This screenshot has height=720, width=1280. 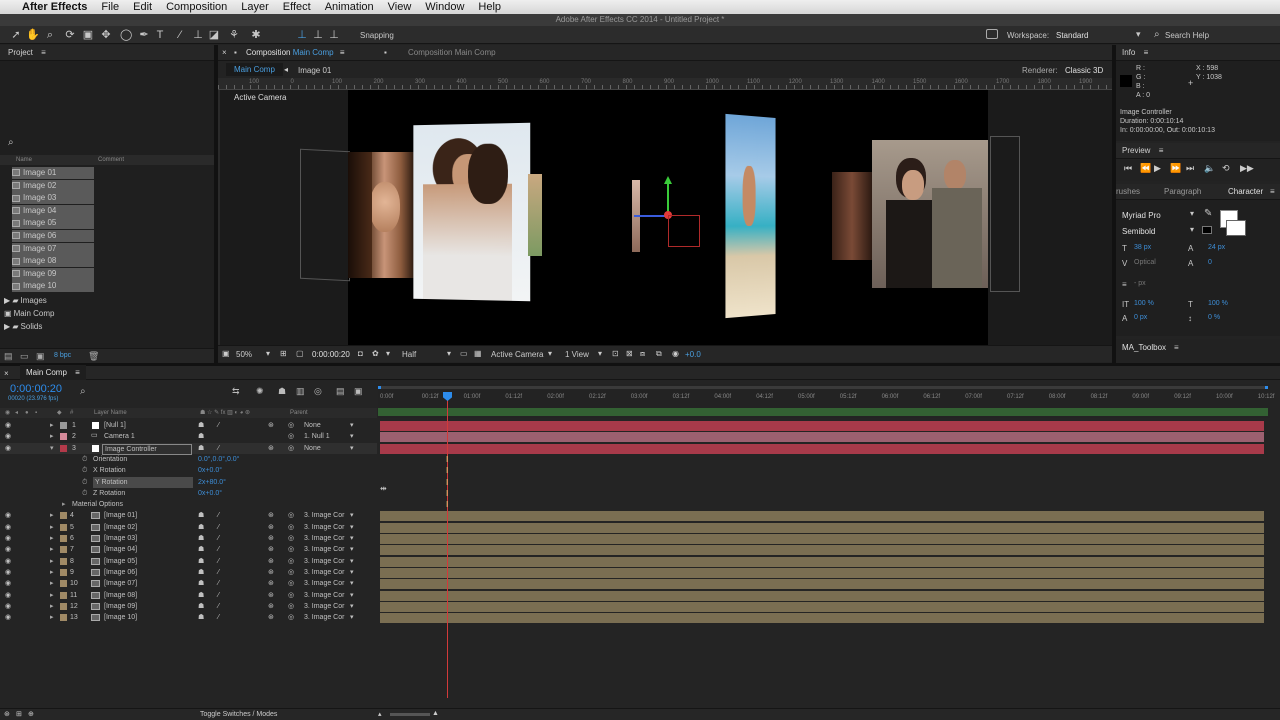 What do you see at coordinates (53, 210) in the screenshot?
I see `project-item: Image 04` at bounding box center [53, 210].